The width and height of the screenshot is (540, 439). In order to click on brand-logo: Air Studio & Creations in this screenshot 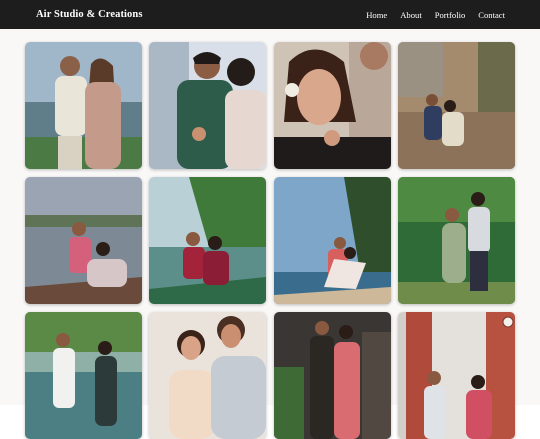, I will do `click(89, 14)`.